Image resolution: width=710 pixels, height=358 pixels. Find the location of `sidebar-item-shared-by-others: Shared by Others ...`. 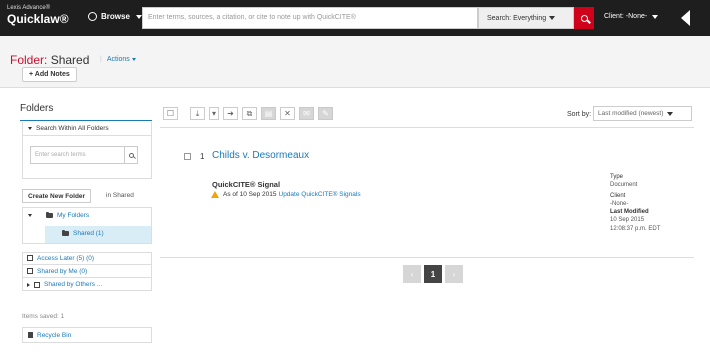

sidebar-item-shared-by-others: Shared by Others ... is located at coordinates (87, 284).